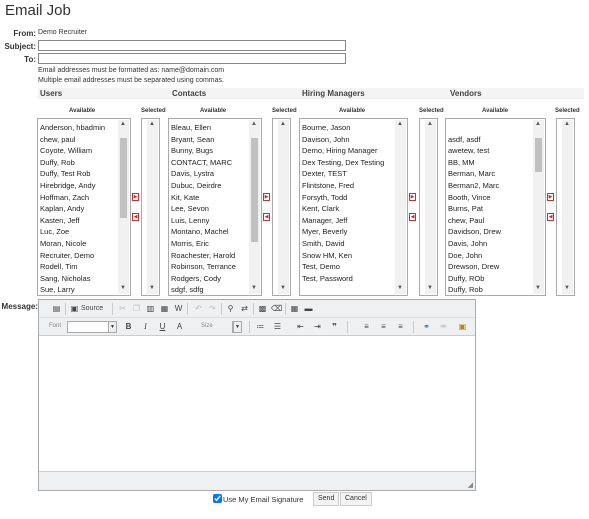 Image resolution: width=589 pixels, height=519 pixels. I want to click on hiring-managers-selected-list: ▲ ▼, so click(428, 207).